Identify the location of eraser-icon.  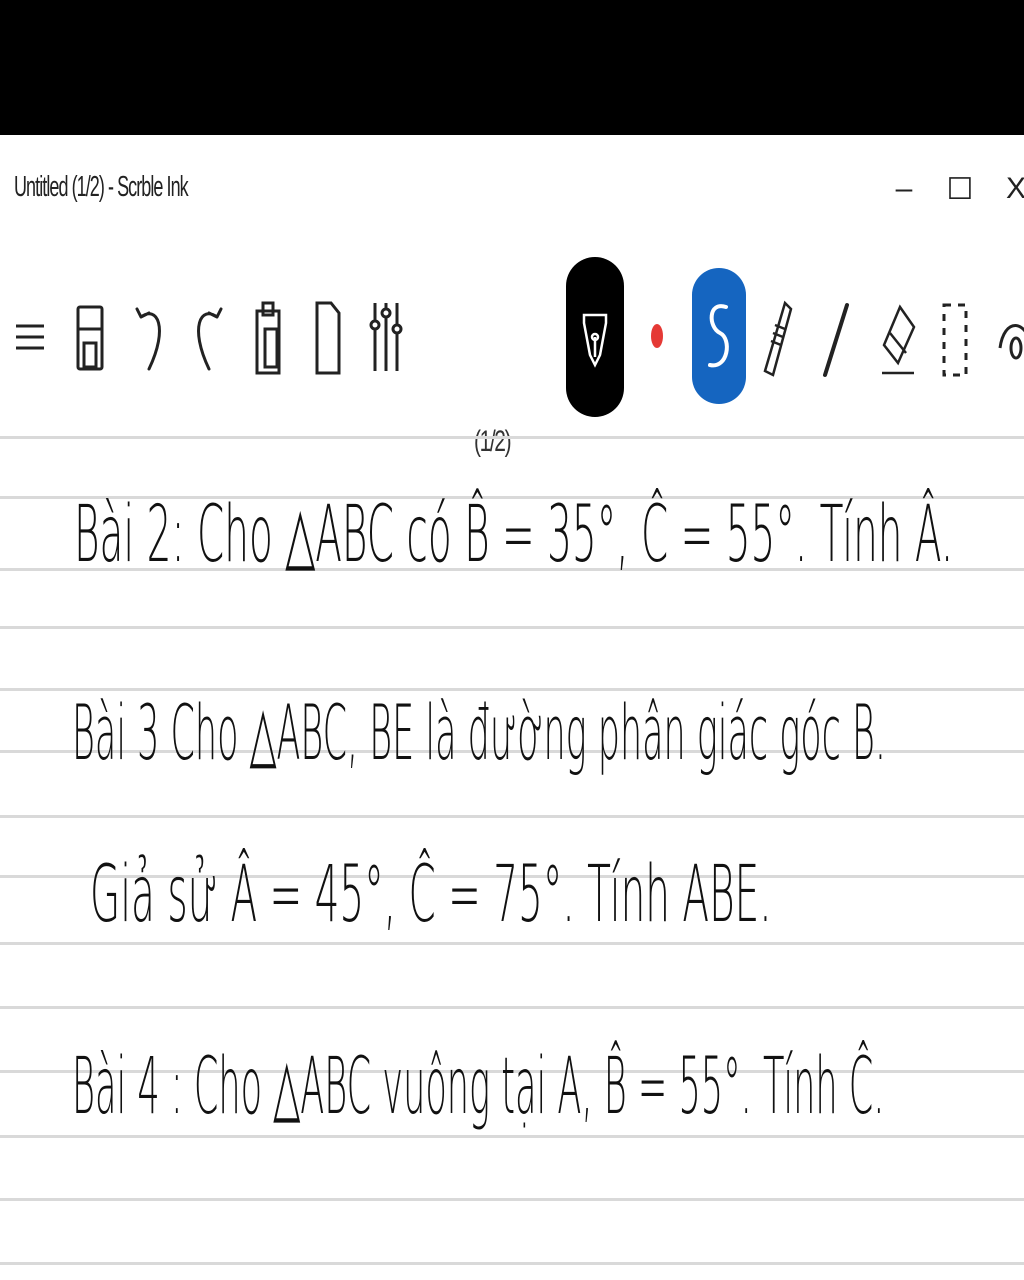
(898, 340).